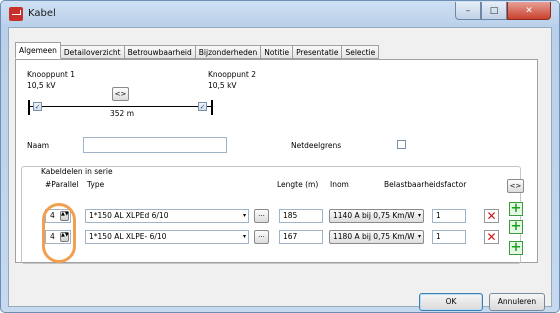  I want to click on node1-voltage: 10,5 kV, so click(41, 85).